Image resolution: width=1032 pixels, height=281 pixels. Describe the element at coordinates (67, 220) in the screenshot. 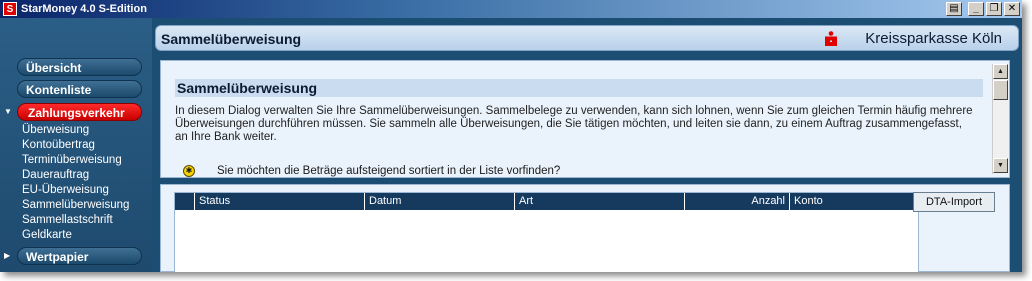

I see `sidebar-item-sammellastschrift: Sammellastschrift` at that location.